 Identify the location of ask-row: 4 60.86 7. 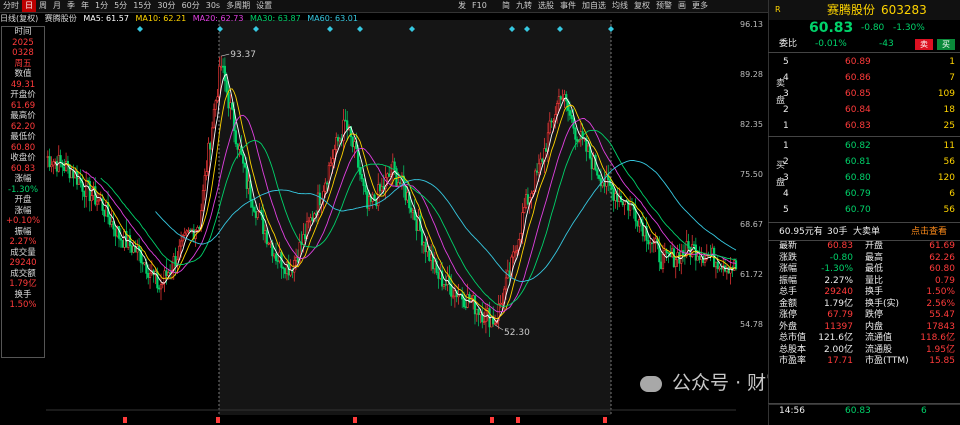
(864, 78).